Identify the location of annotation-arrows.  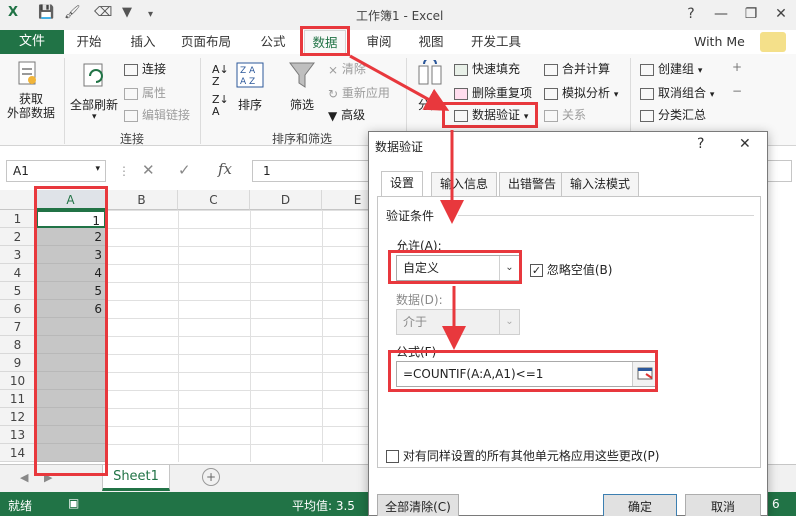
(407, 202).